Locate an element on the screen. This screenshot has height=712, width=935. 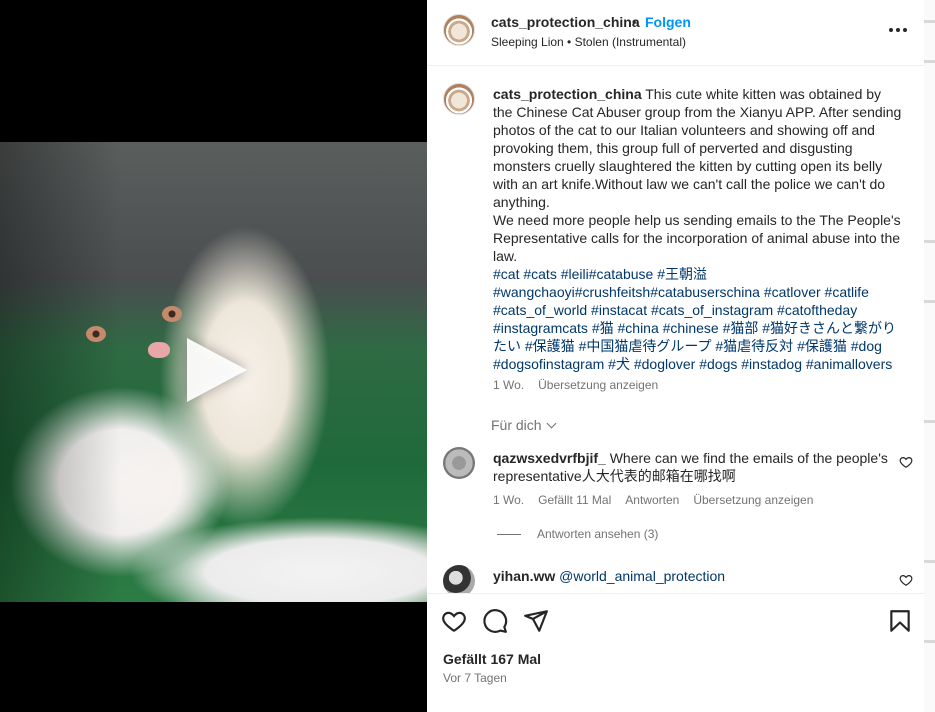
share-icon is located at coordinates (536, 621).